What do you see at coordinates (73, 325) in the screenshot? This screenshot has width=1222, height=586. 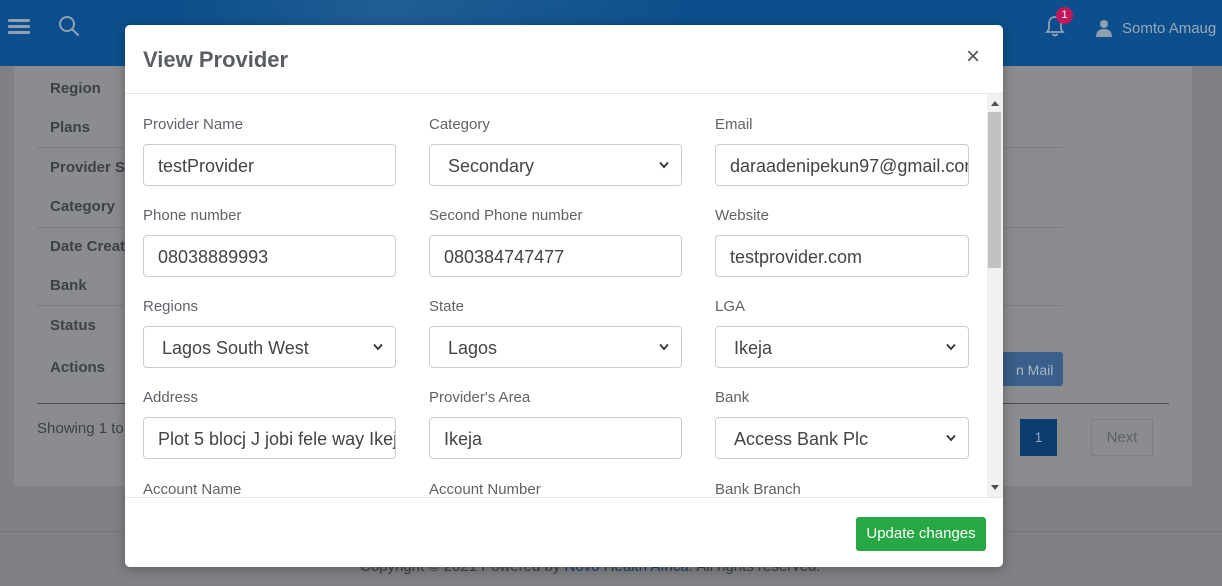 I see `detail-label-status: Status` at bounding box center [73, 325].